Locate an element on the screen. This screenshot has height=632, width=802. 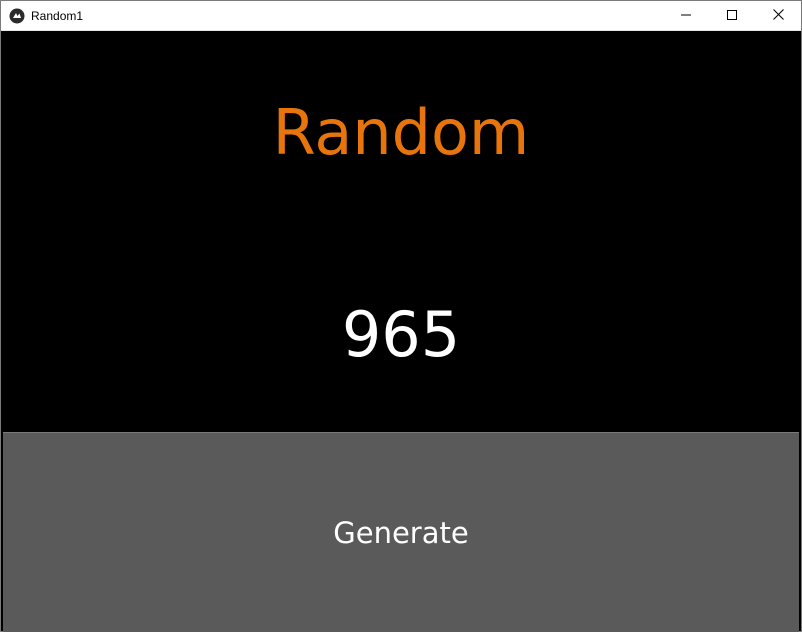
close-button is located at coordinates (778, 16).